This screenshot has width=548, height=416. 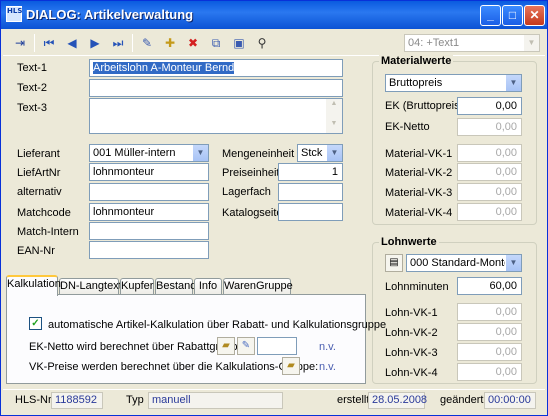 What do you see at coordinates (170, 43) in the screenshot?
I see `new-record-icon: ✚` at bounding box center [170, 43].